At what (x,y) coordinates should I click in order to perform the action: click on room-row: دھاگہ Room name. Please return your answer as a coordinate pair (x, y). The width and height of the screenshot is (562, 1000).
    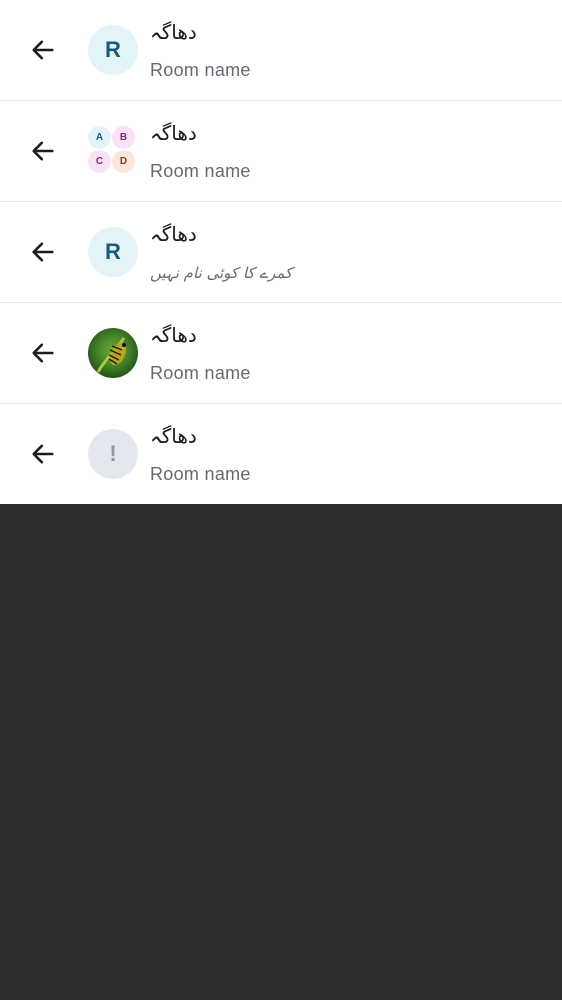
    Looking at the image, I should click on (281, 353).